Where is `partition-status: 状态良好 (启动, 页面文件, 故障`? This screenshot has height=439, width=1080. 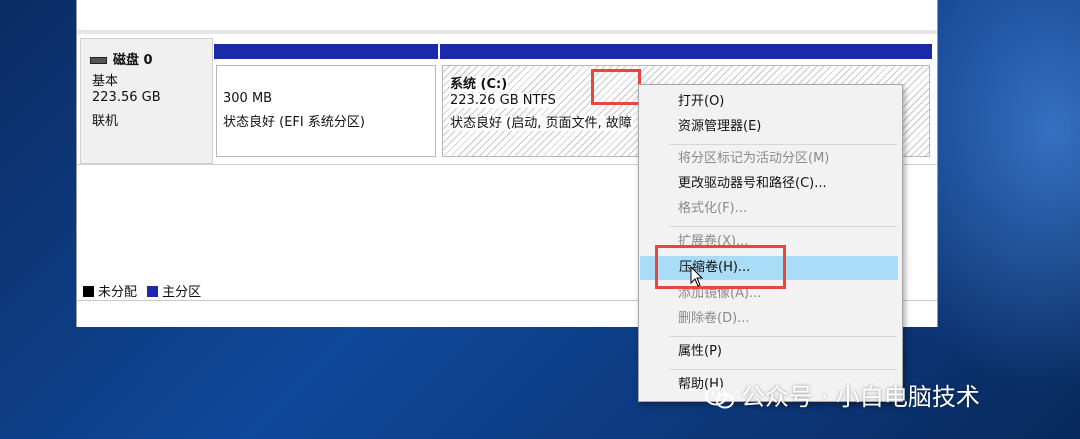 partition-status: 状态良好 (启动, 页面文件, 故障 is located at coordinates (541, 123).